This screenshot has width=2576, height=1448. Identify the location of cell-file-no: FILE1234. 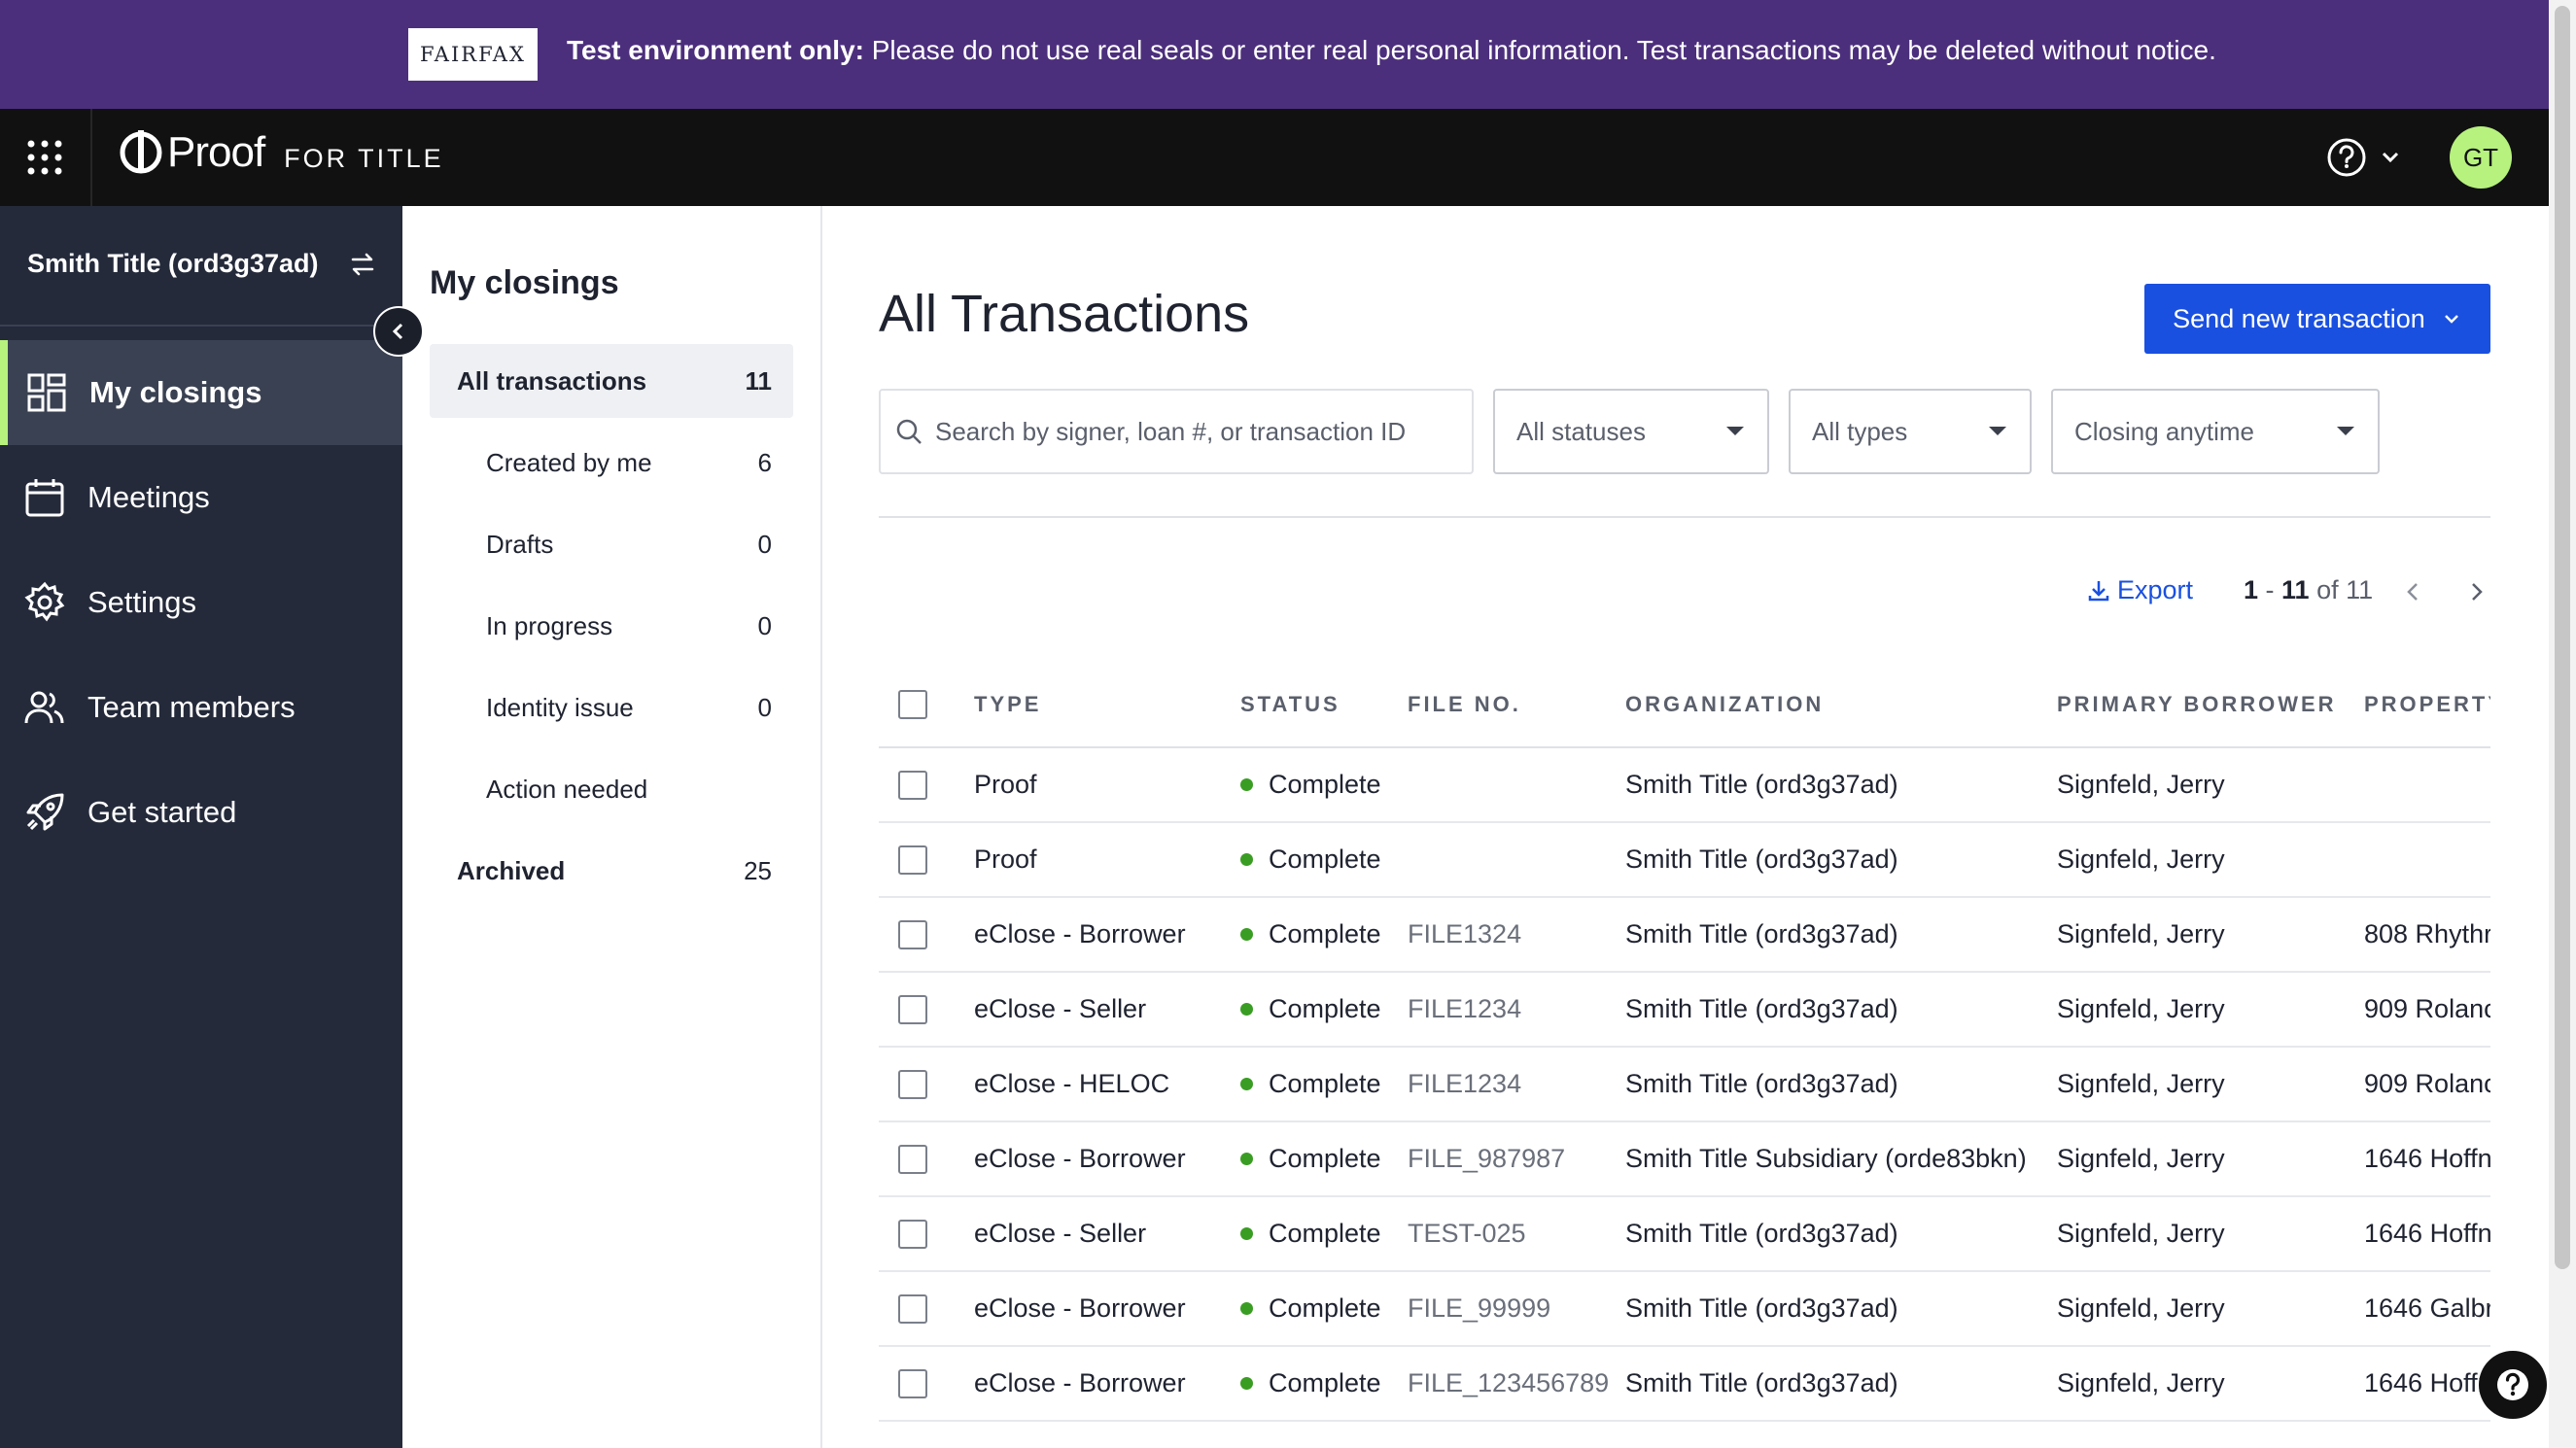
(1465, 1008).